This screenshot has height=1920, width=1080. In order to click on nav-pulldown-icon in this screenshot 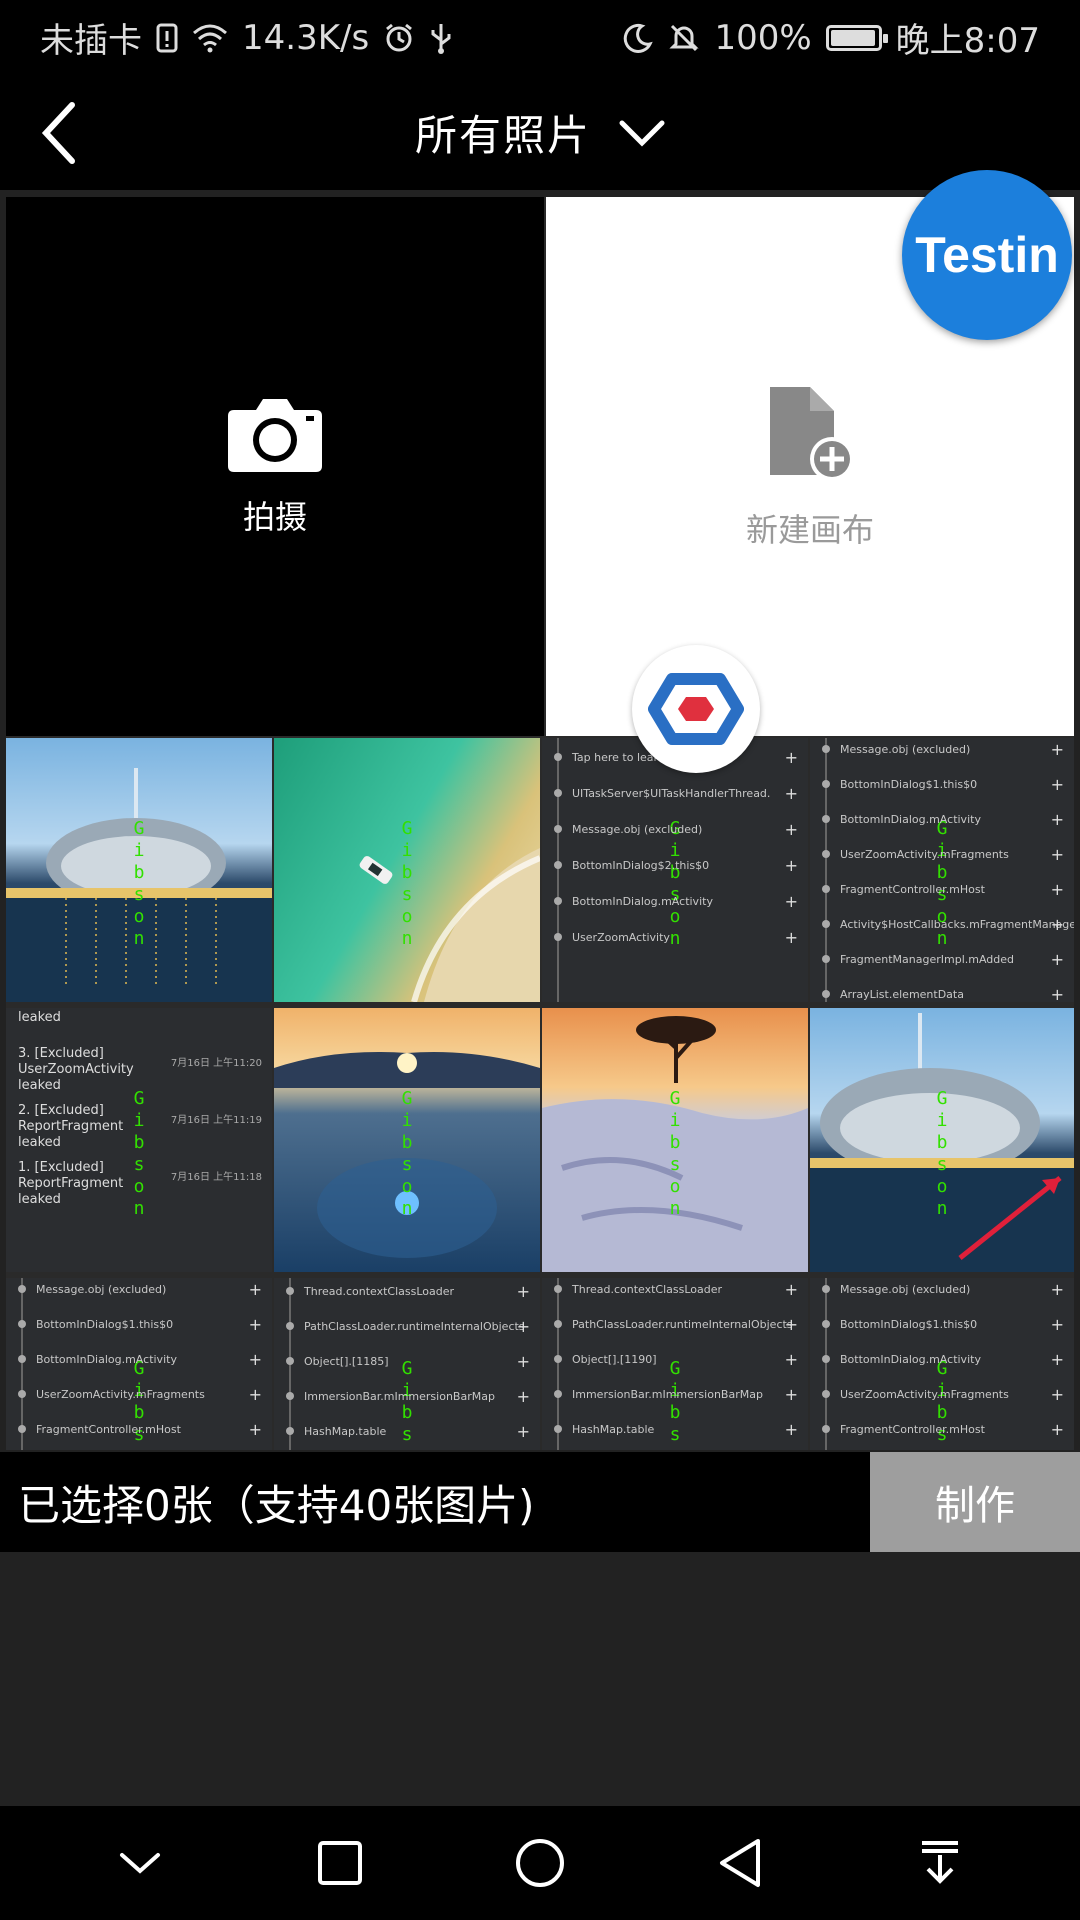, I will do `click(940, 1862)`.